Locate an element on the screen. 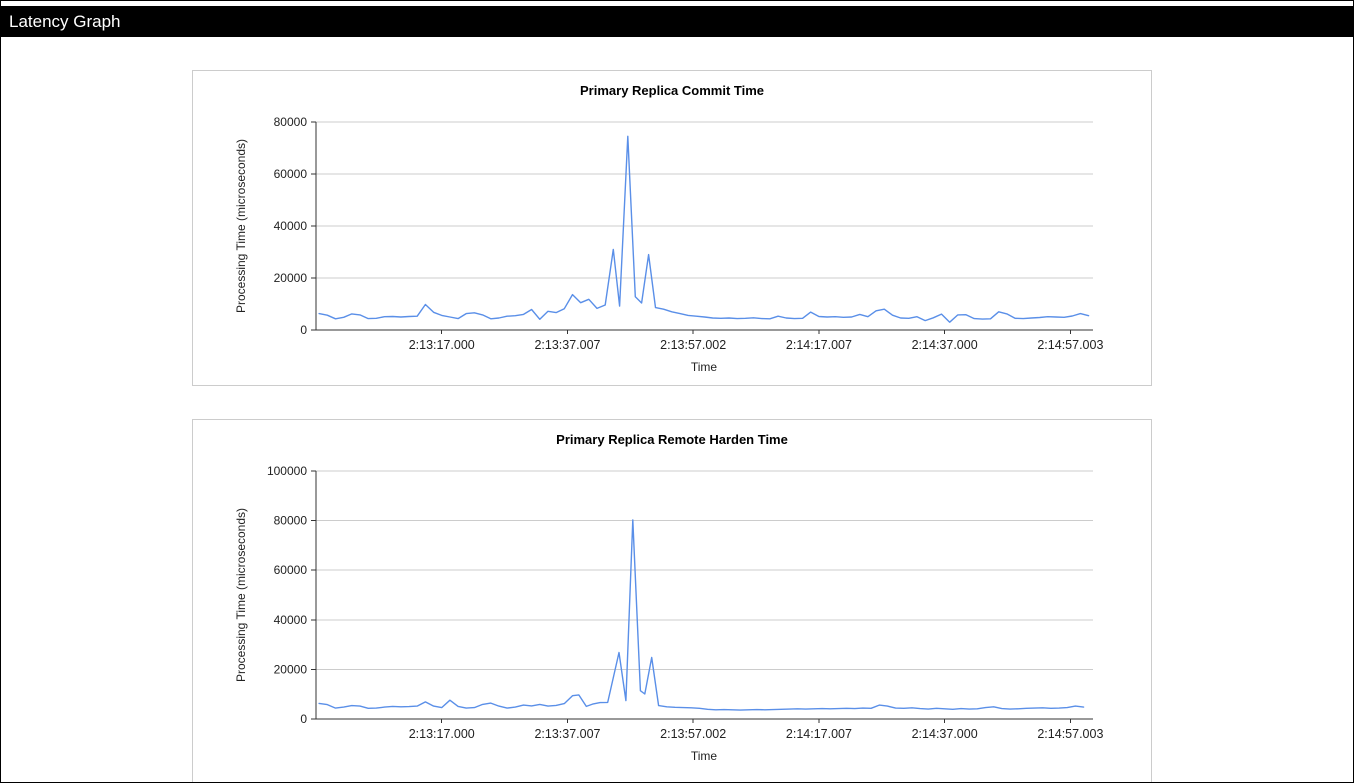 The width and height of the screenshot is (1354, 783). window-title: Latency Graph is located at coordinates (65, 21).